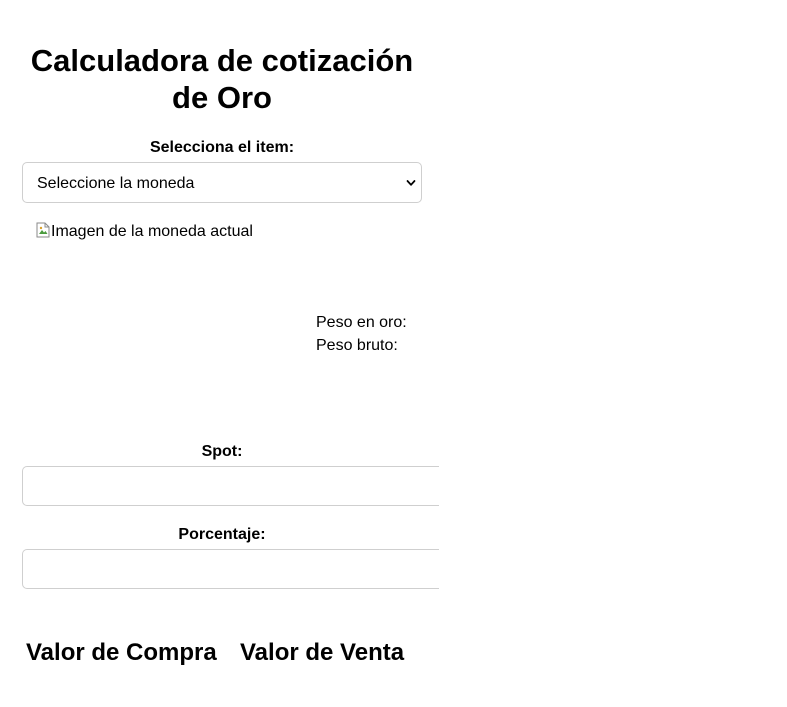 This screenshot has width=787, height=707. I want to click on sell-value-heading: Valor de Venta, so click(322, 652).